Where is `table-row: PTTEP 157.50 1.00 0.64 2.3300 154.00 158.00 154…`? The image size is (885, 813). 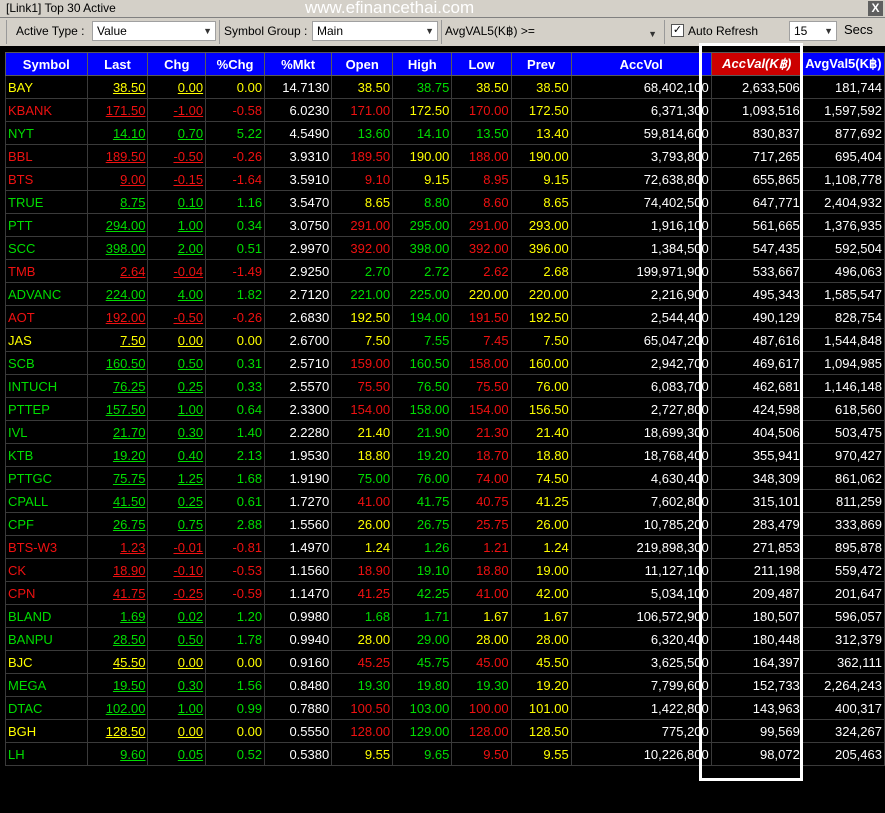 table-row: PTTEP 157.50 1.00 0.64 2.3300 154.00 158.00 154… is located at coordinates (445, 409).